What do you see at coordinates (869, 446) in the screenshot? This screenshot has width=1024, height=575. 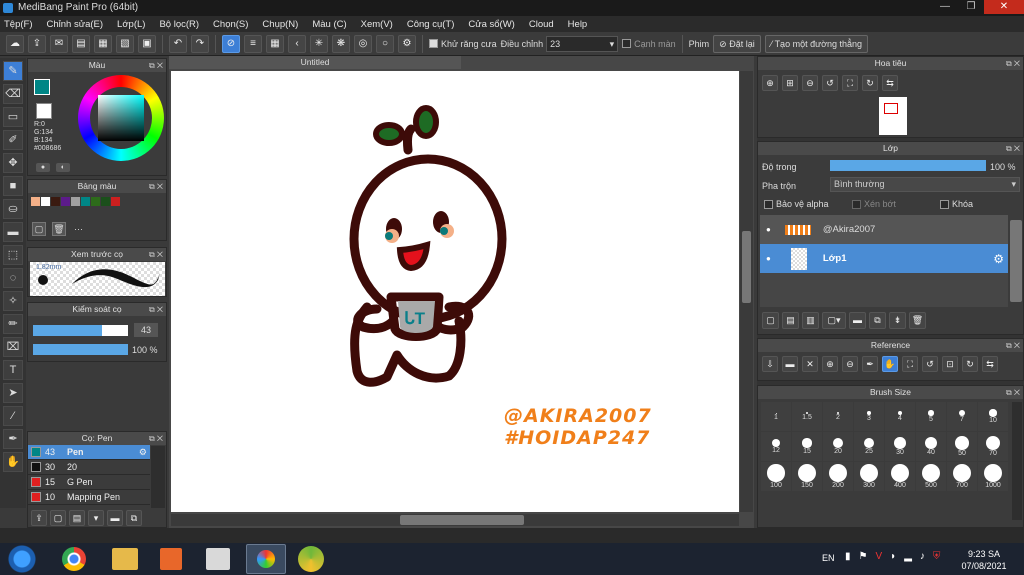 I see `brush-size-cell: 25` at bounding box center [869, 446].